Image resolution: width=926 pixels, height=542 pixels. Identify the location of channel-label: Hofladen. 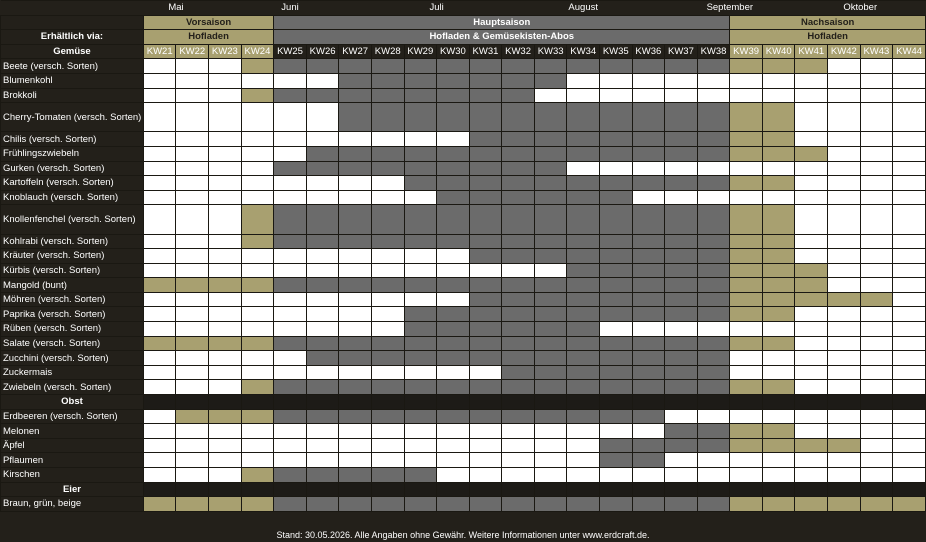
(827, 37).